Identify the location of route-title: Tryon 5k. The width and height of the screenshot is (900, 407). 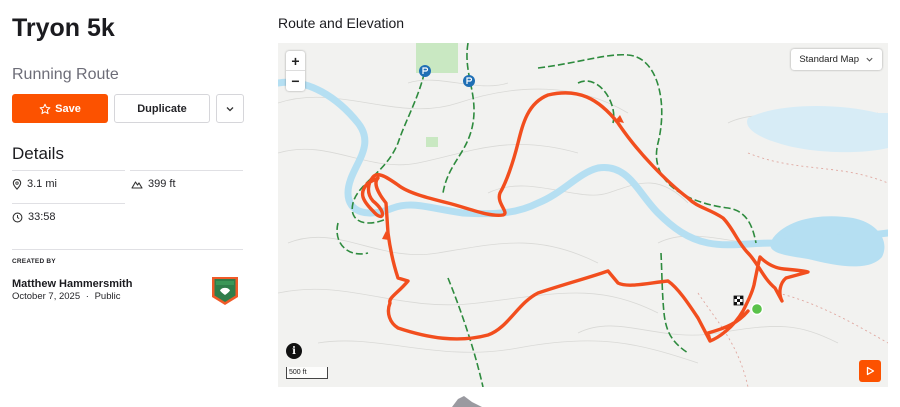
(63, 28).